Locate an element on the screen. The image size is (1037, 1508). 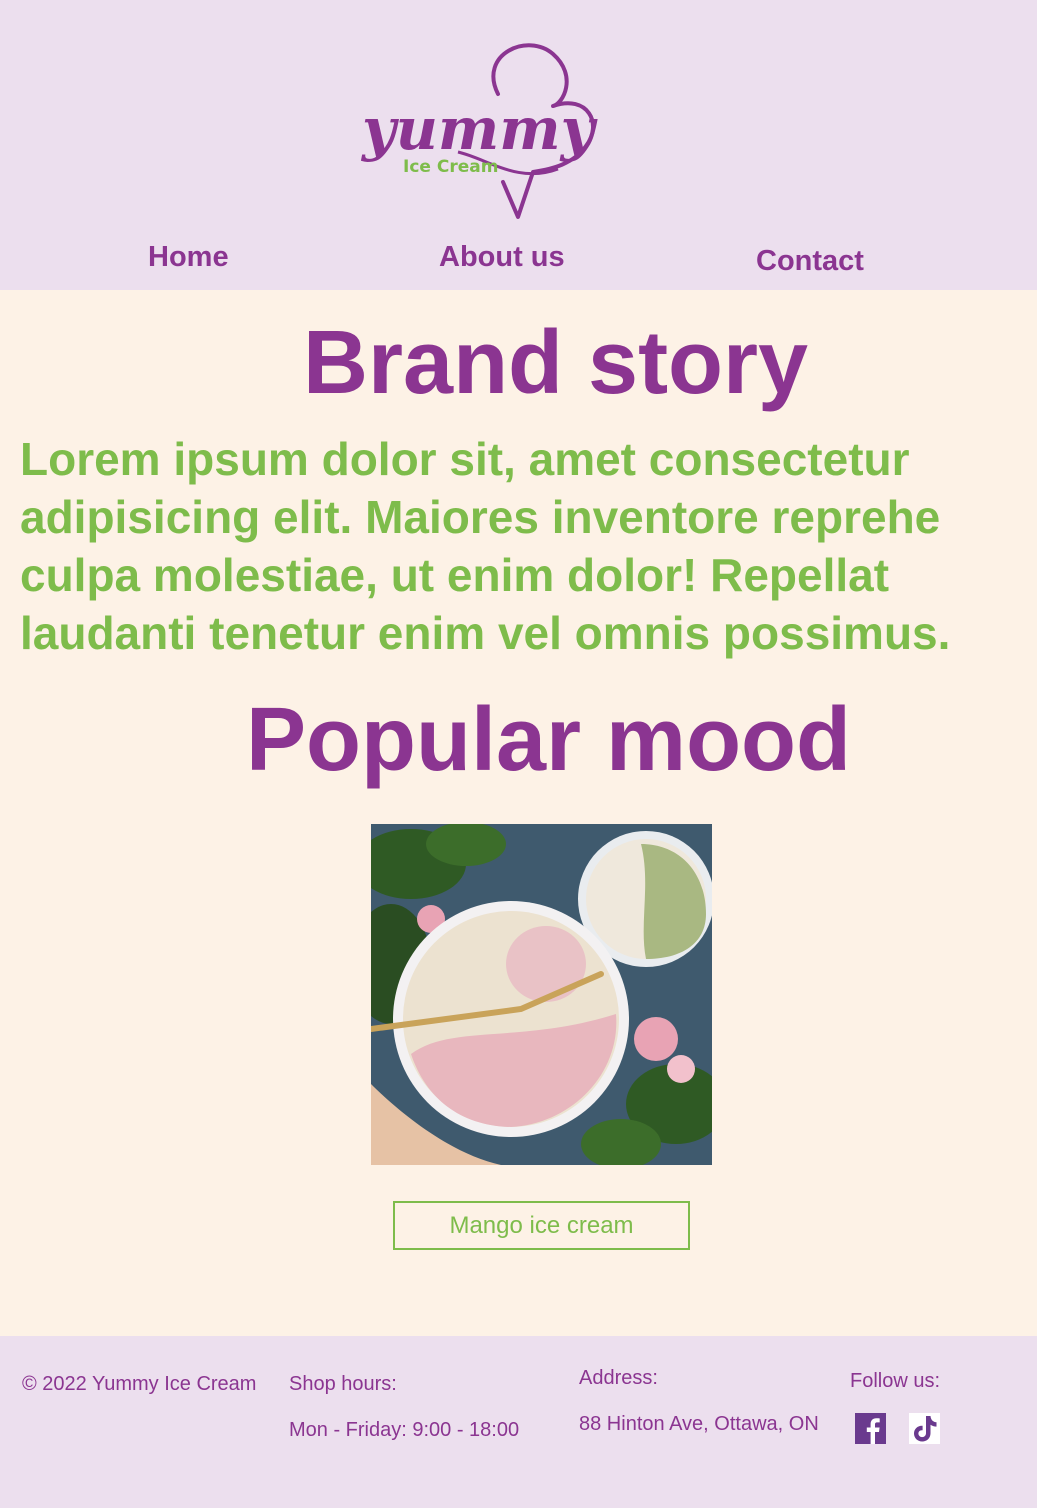
brand-story-title: Brand story is located at coordinates (556, 363).